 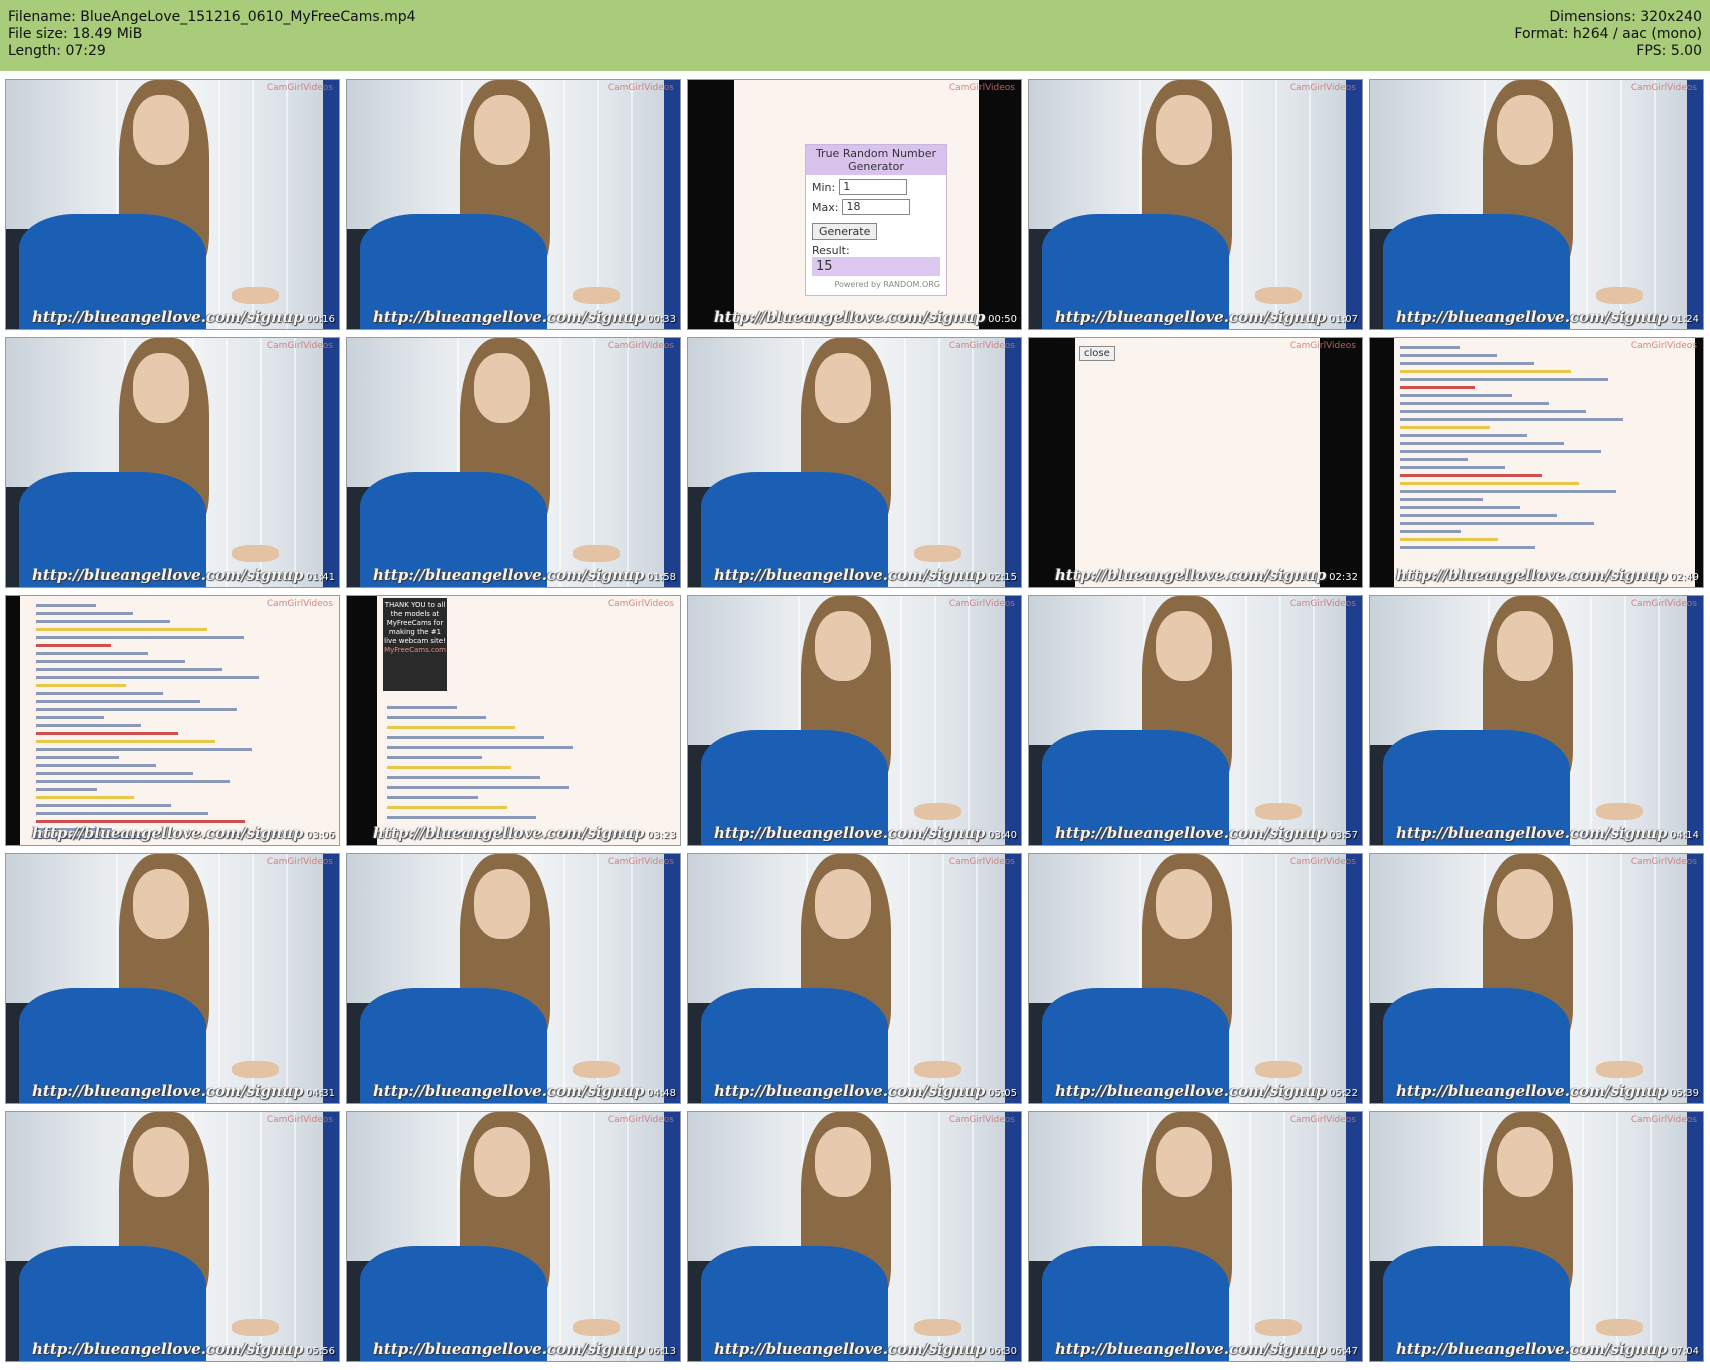 I want to click on banner-site: MyFreeCams.com, so click(x=415, y=650).